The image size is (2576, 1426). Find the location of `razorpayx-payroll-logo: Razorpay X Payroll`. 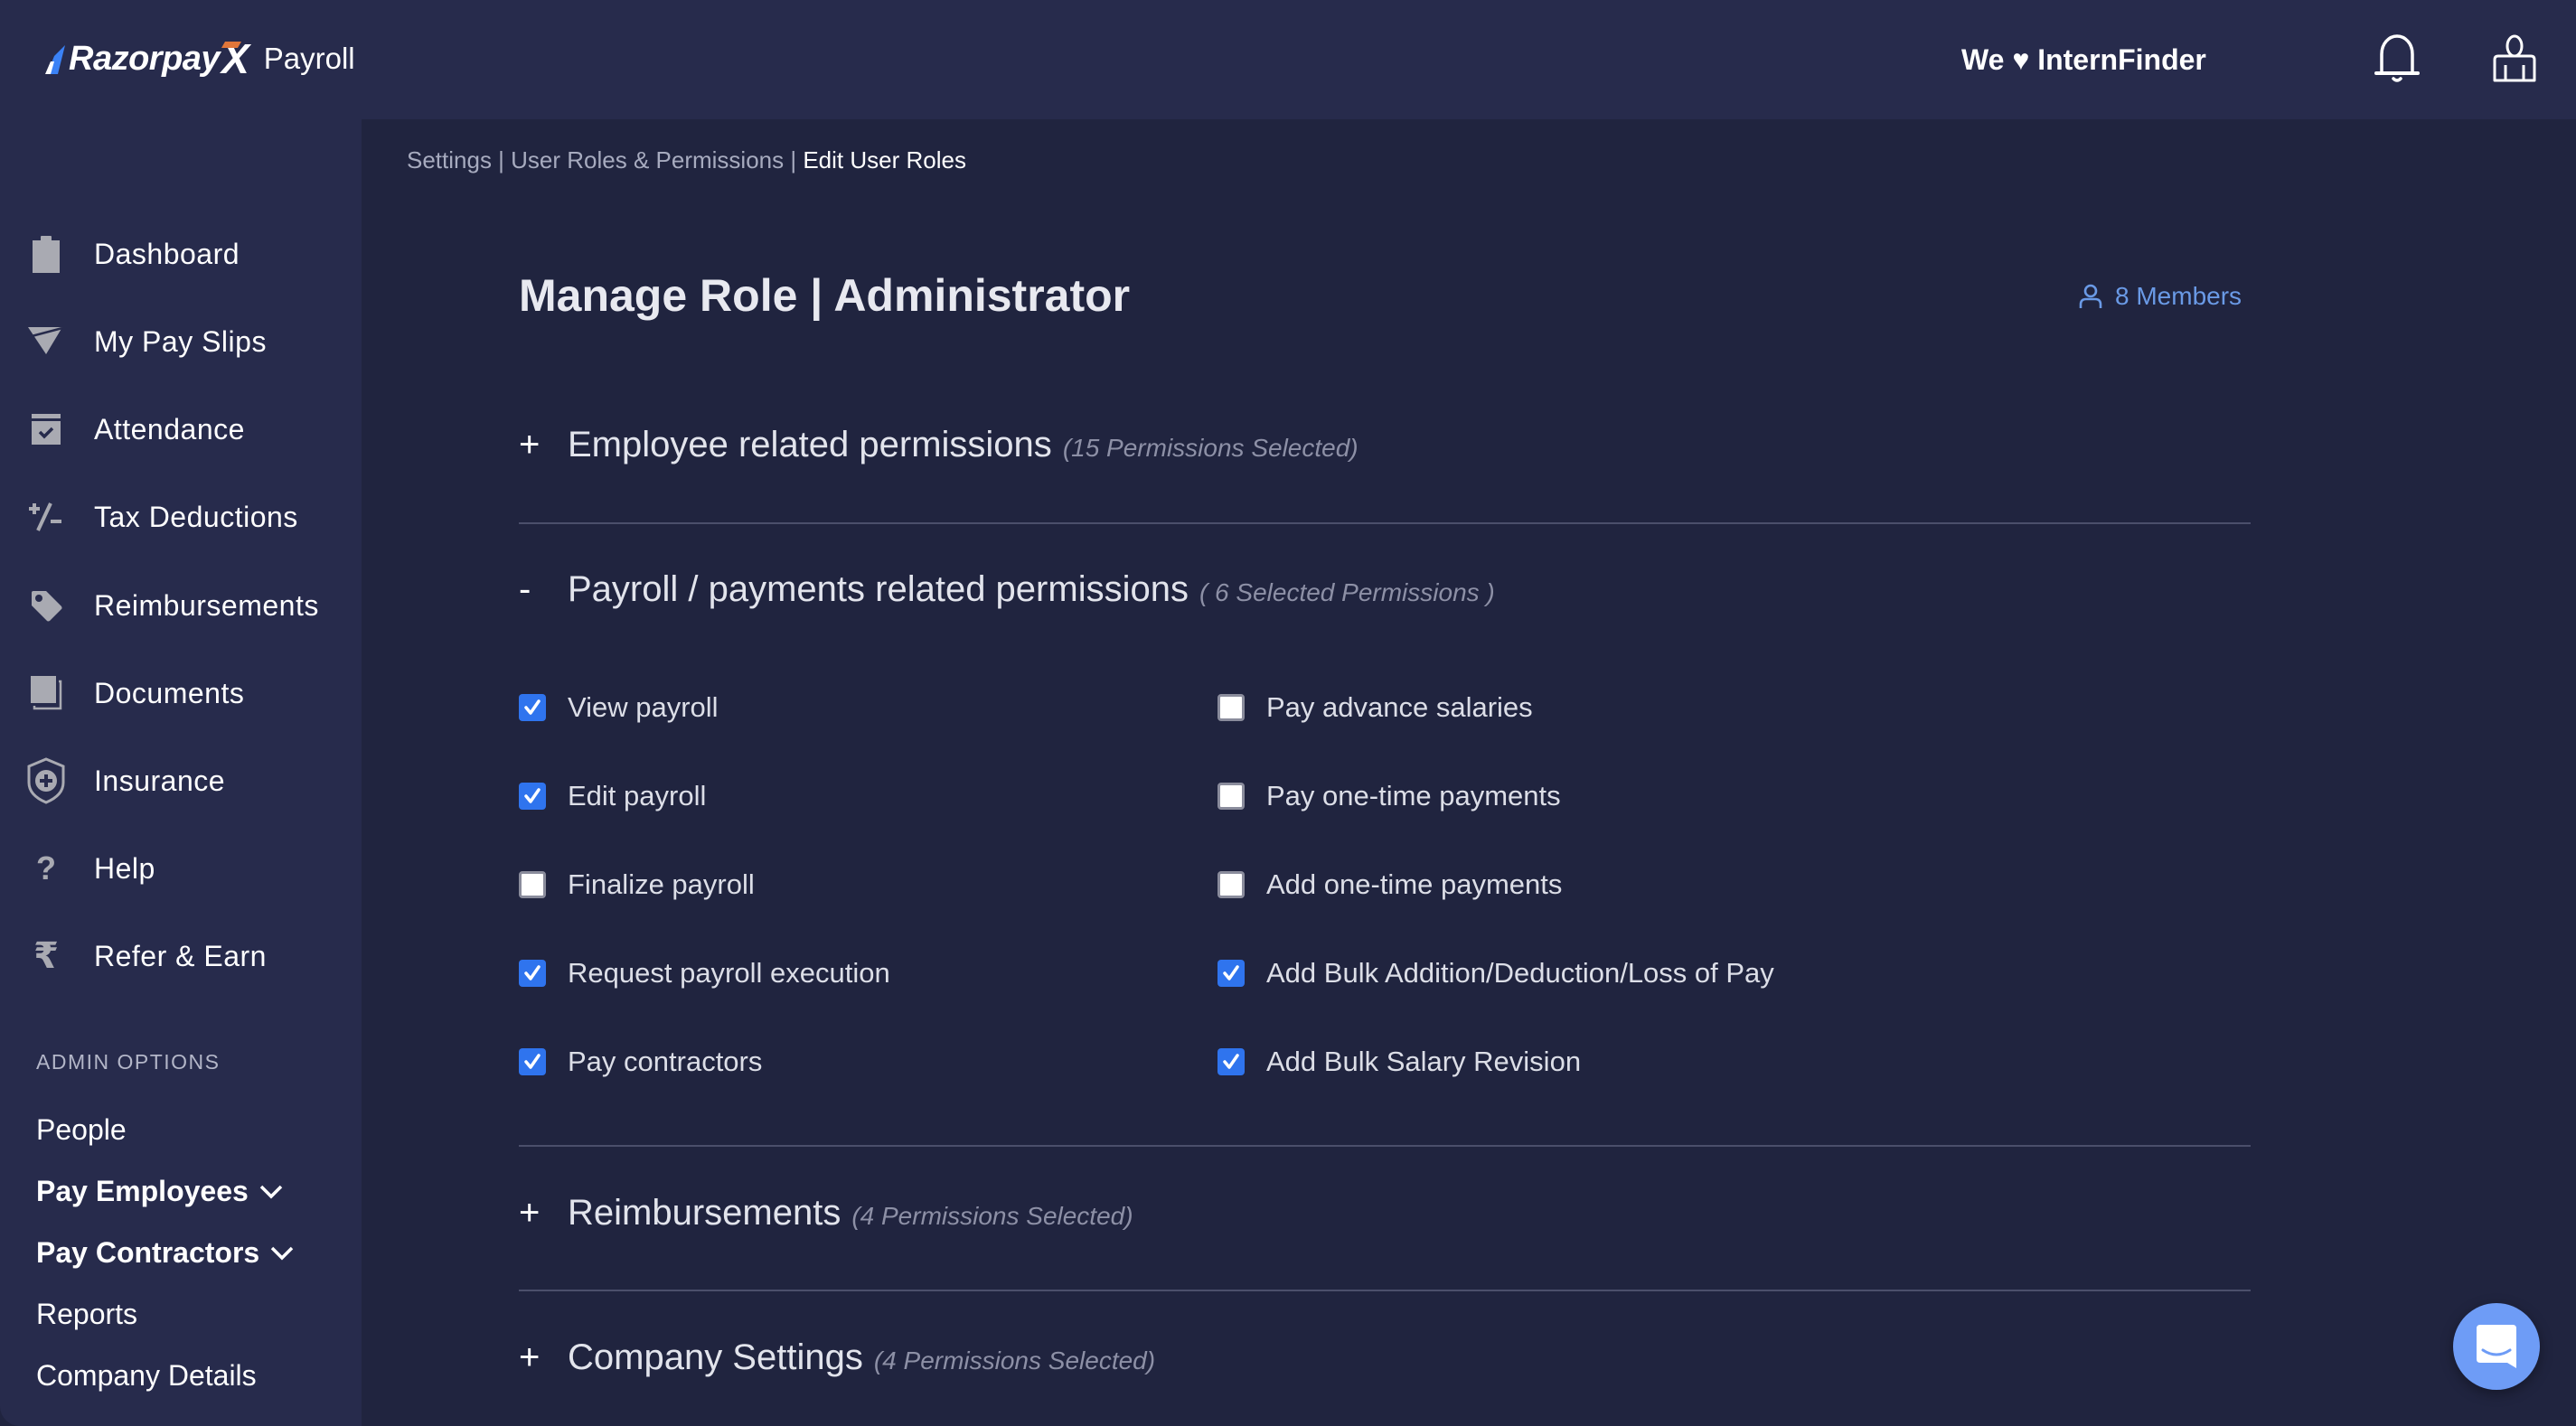

razorpayx-payroll-logo: Razorpay X Payroll is located at coordinates (200, 59).